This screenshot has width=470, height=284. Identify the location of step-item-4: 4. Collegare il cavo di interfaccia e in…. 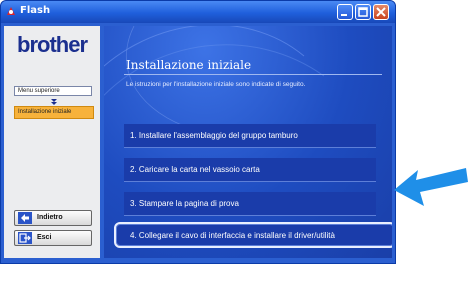
(253, 235).